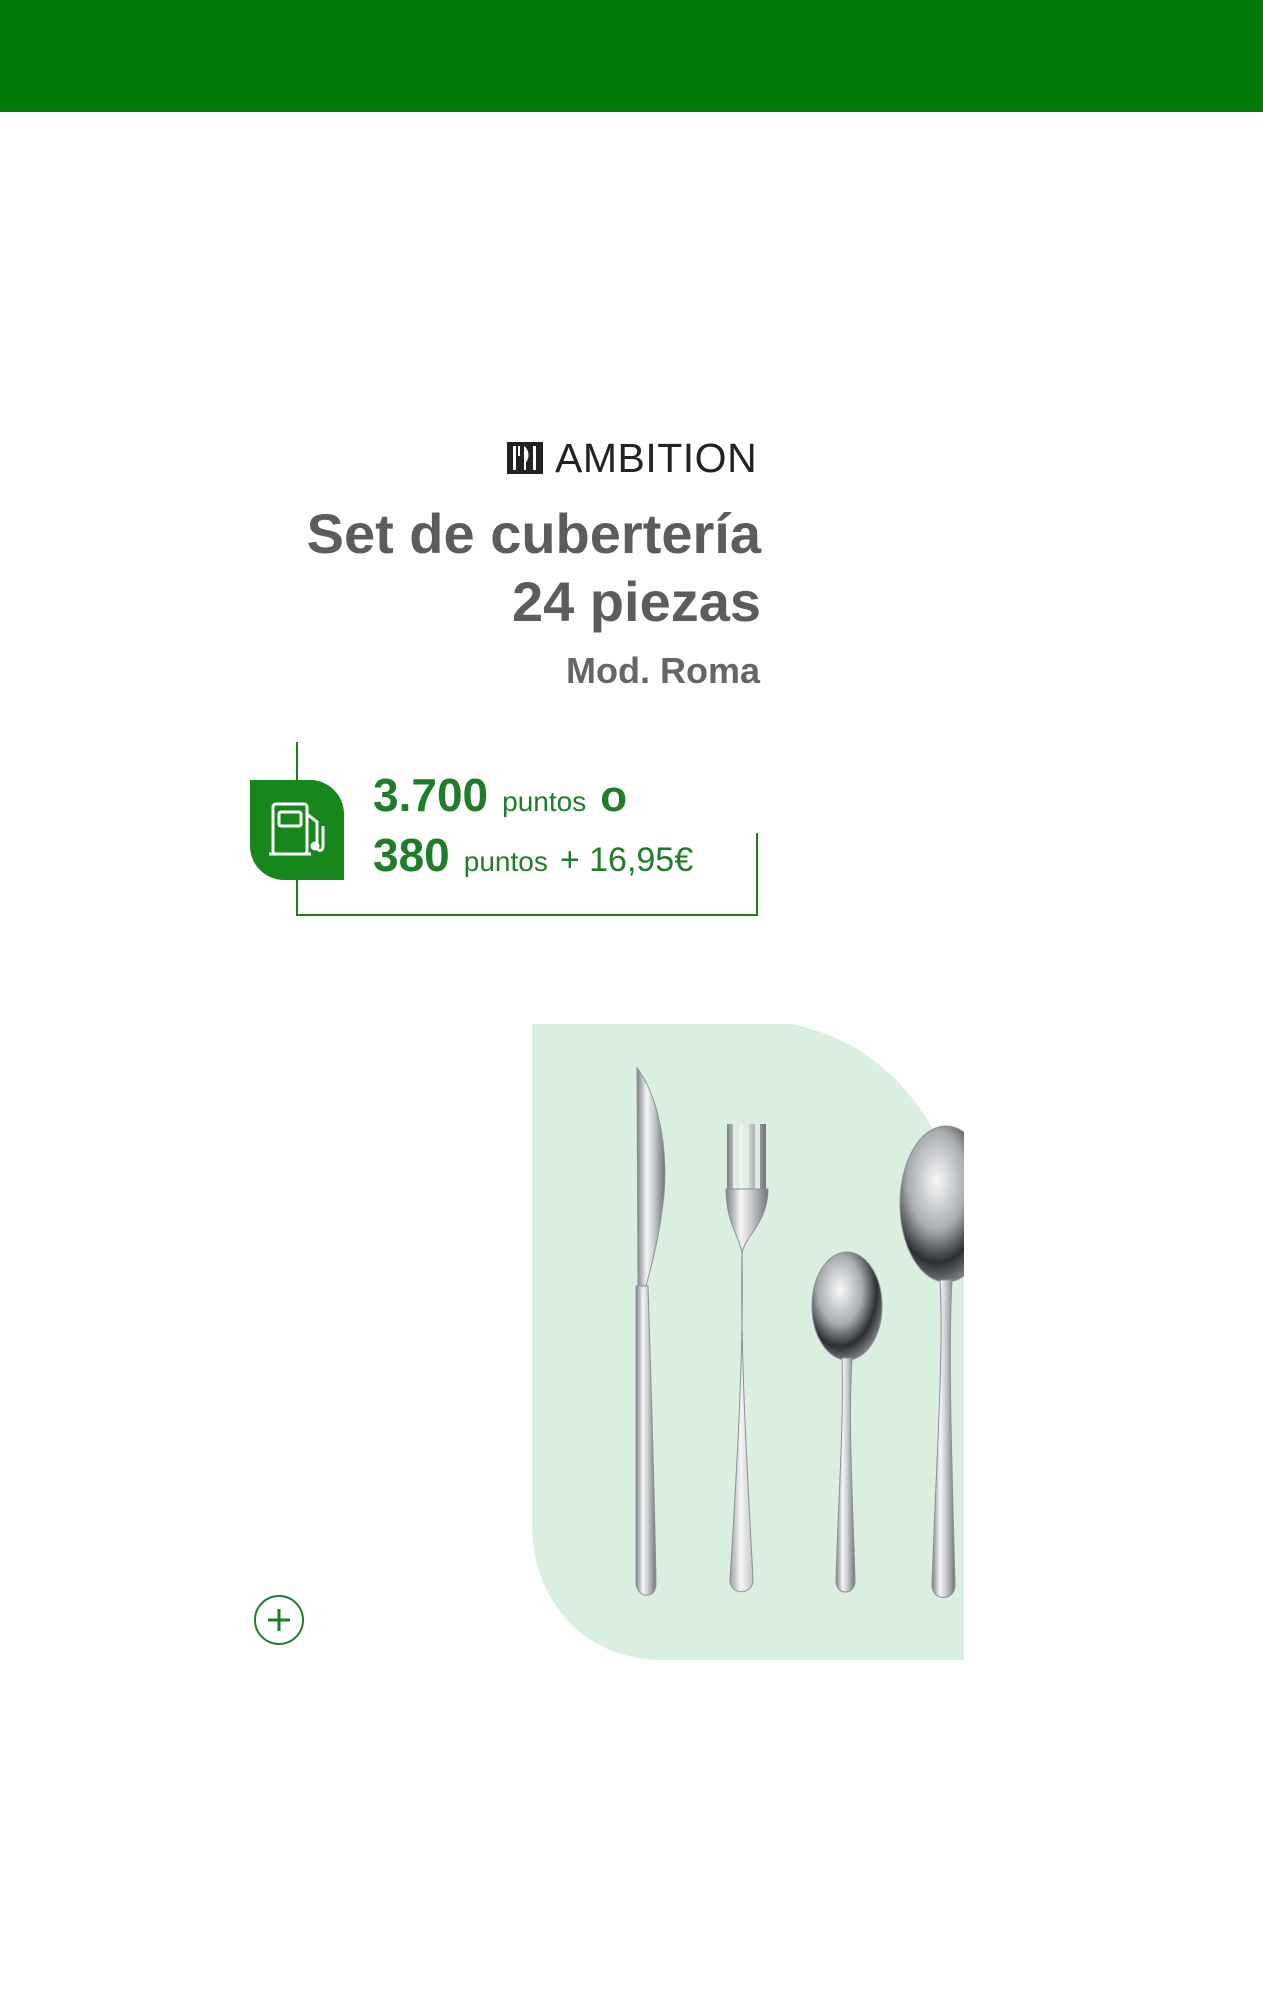  I want to click on fuel-pump-icon, so click(297, 829).